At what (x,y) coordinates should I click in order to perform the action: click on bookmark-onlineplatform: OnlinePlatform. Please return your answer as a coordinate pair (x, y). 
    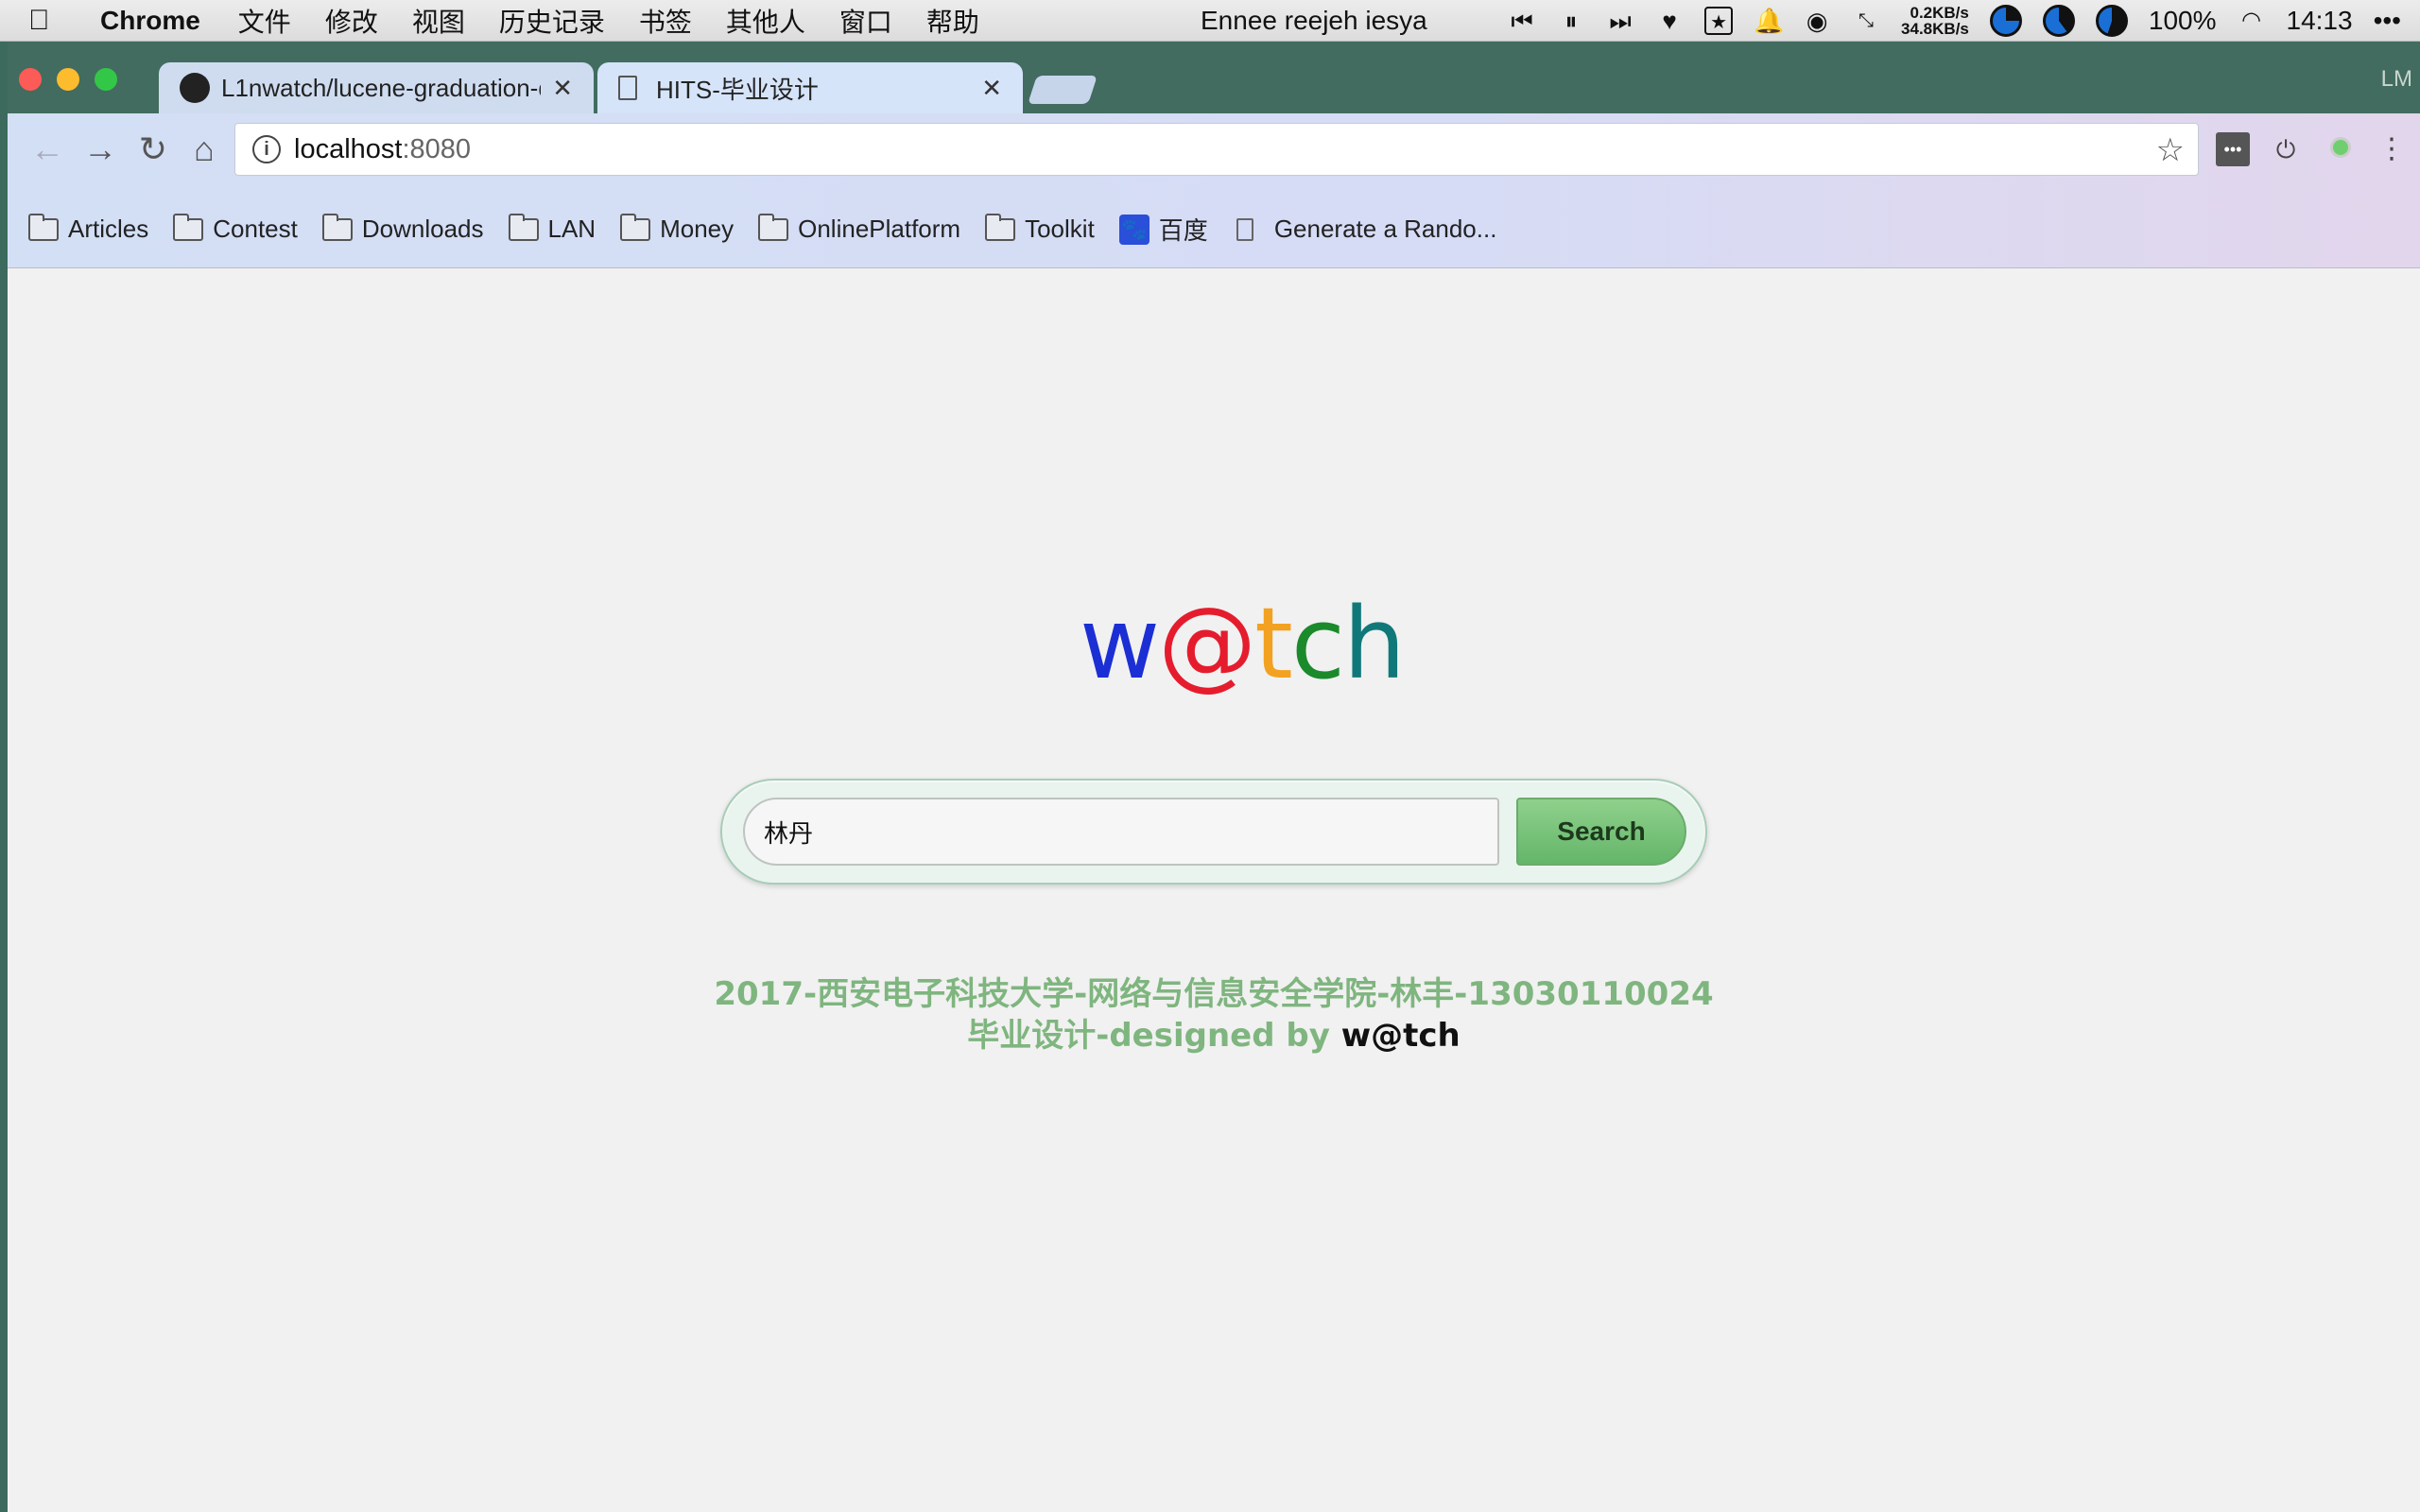
    Looking at the image, I should click on (859, 228).